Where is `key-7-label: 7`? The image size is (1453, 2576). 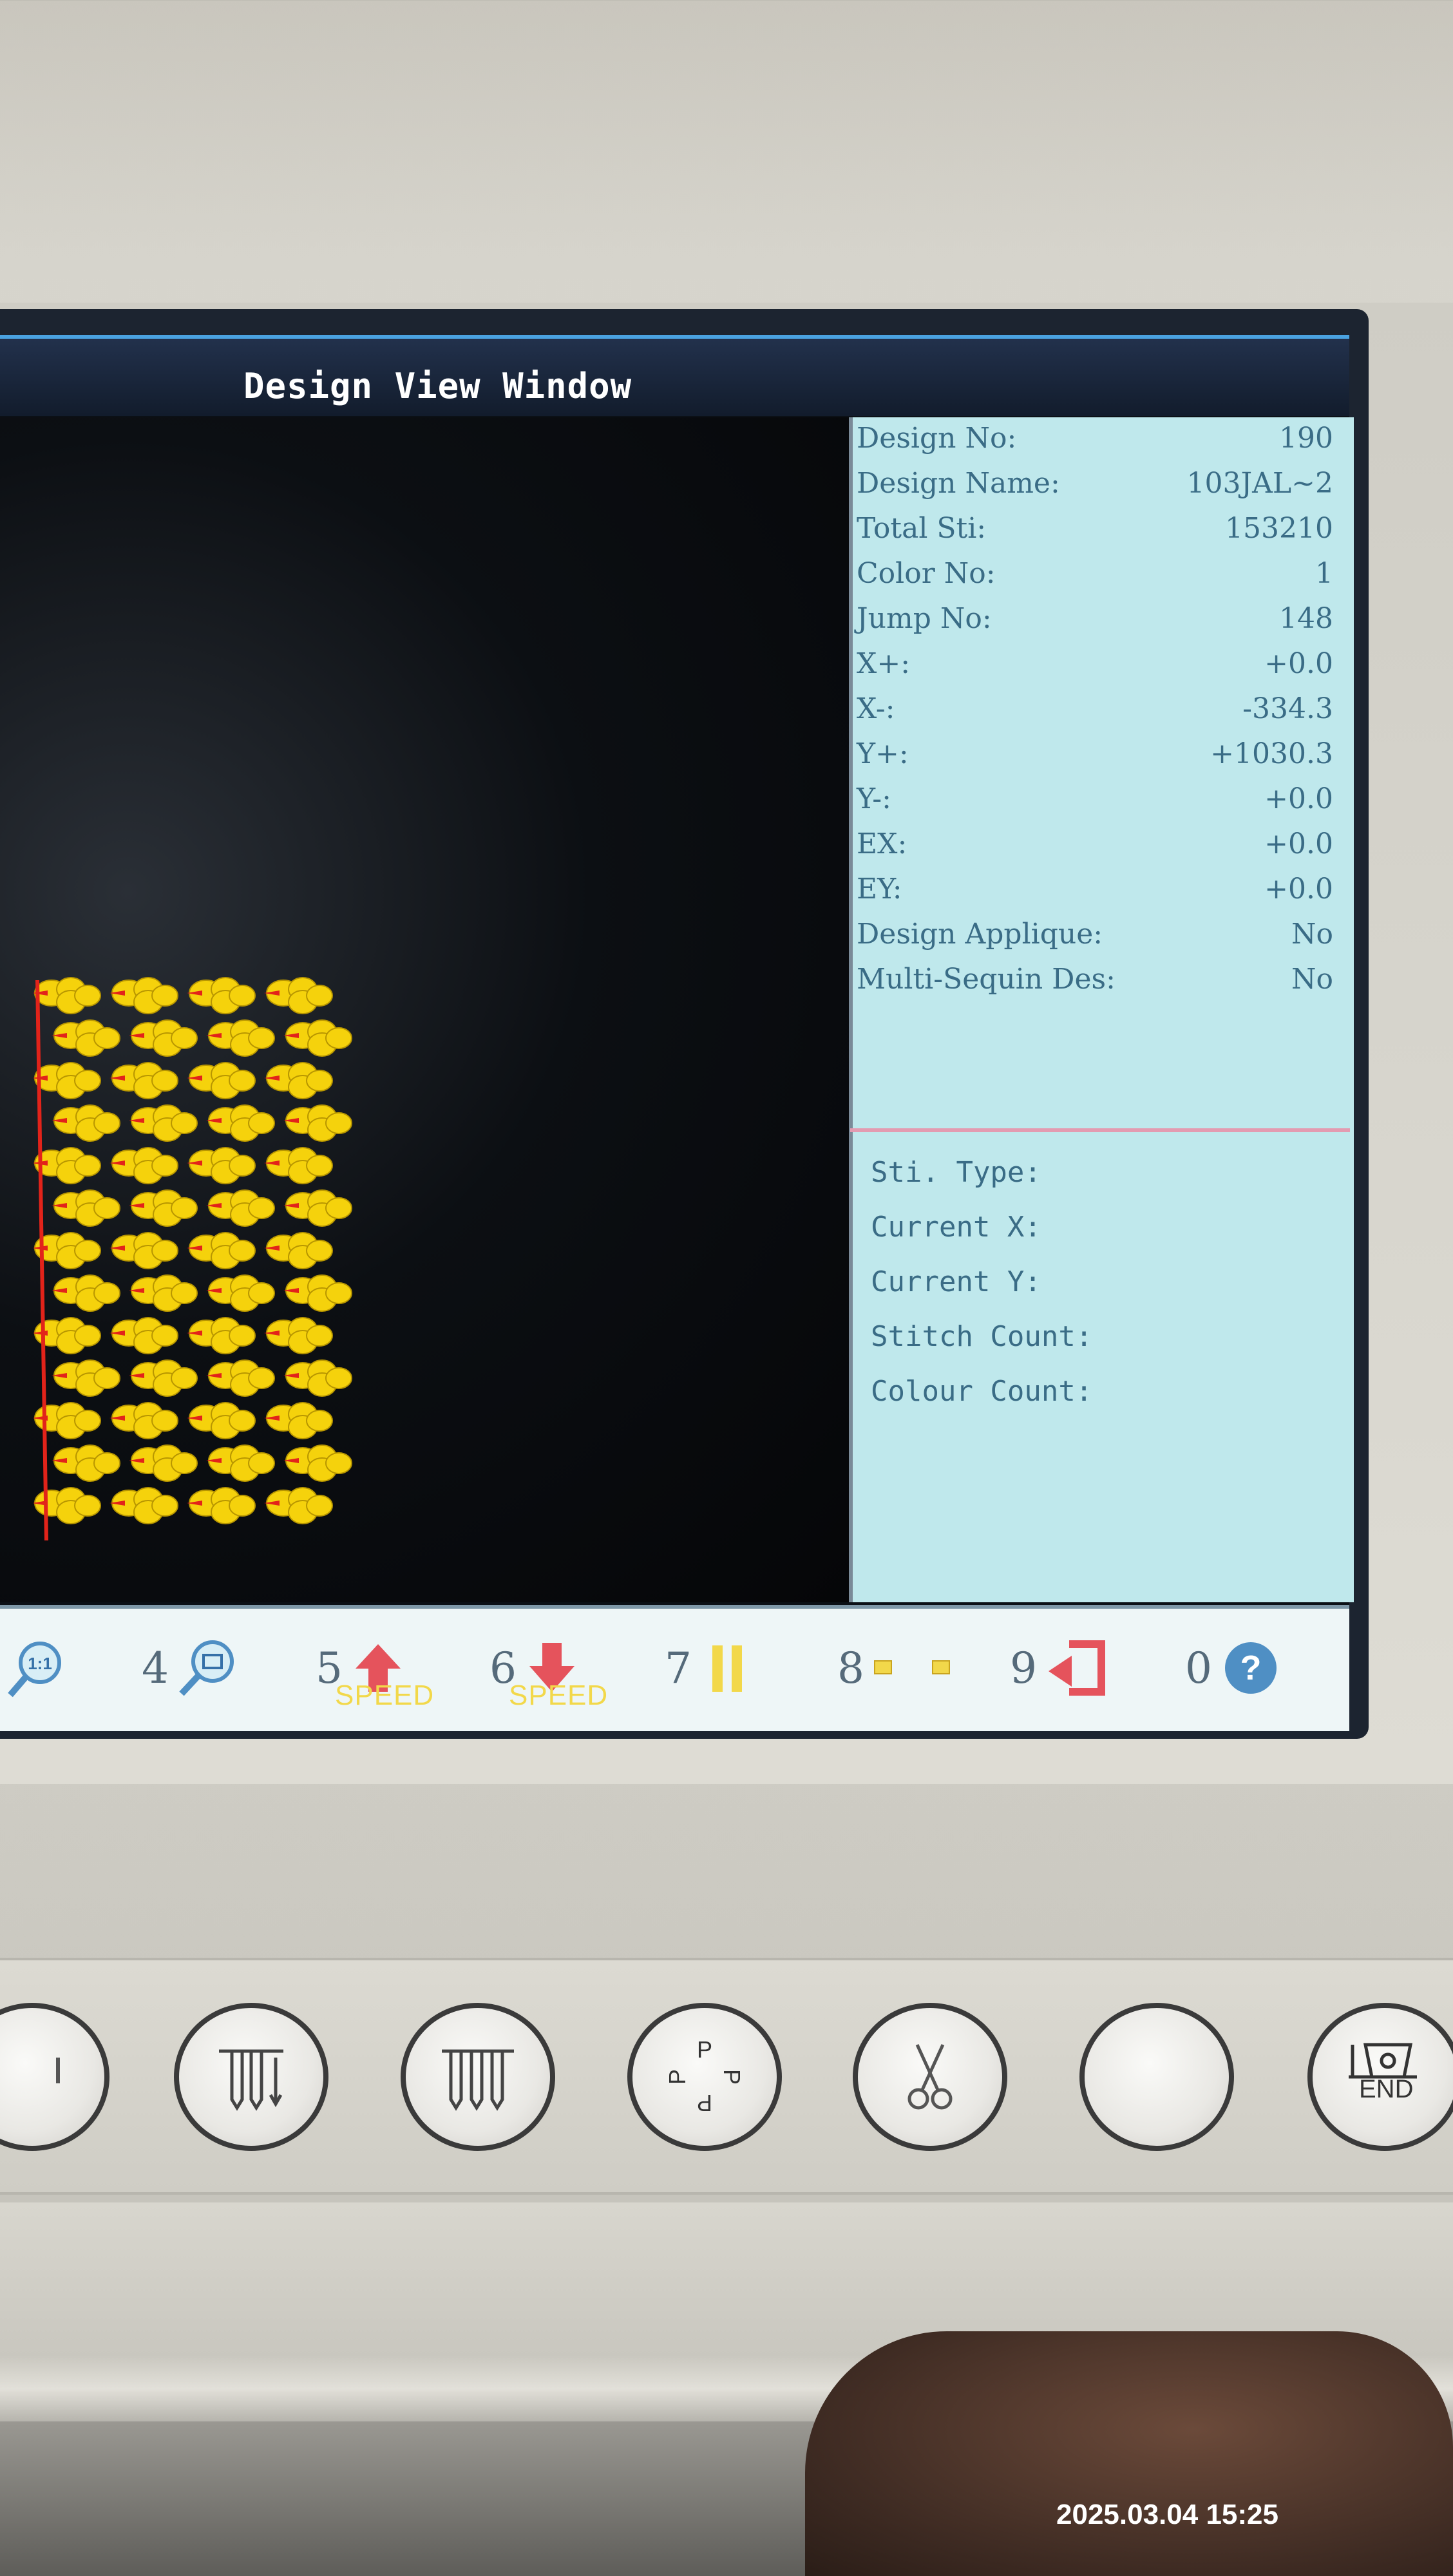 key-7-label: 7 is located at coordinates (678, 1668).